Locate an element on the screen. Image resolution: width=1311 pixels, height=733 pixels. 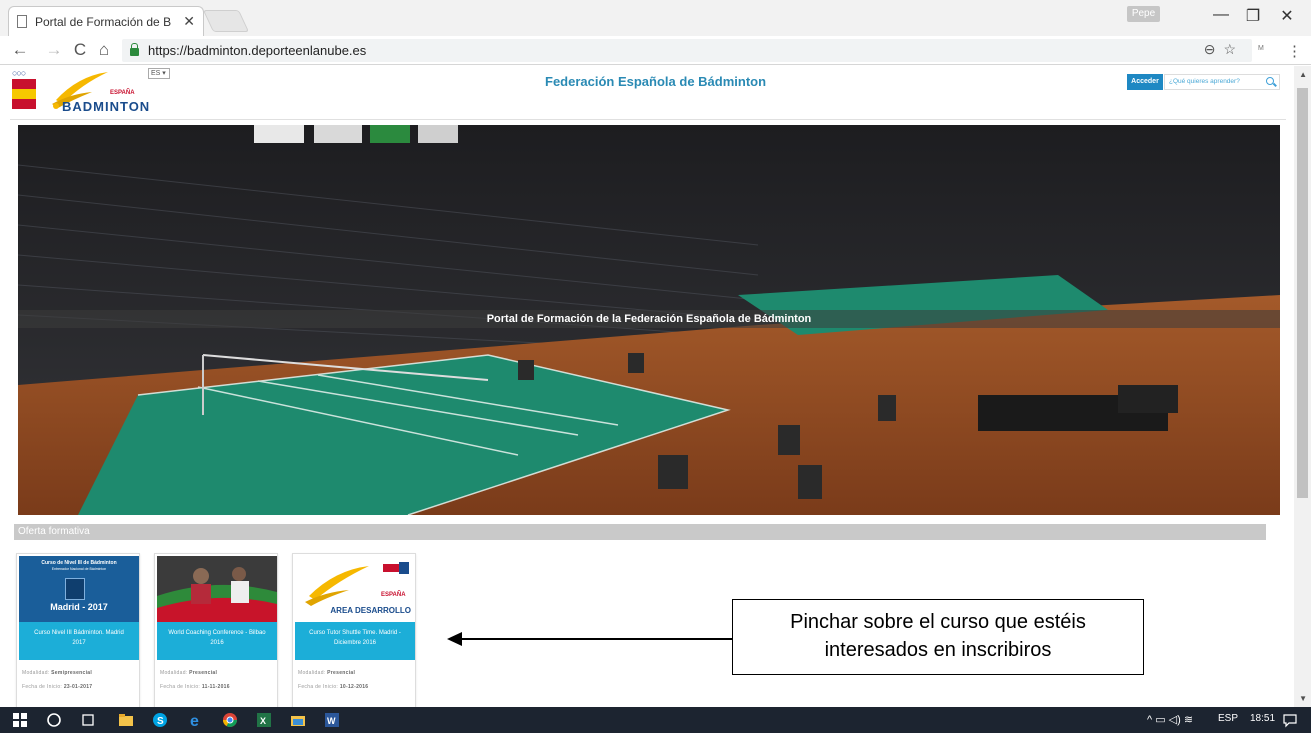
edge-icon: e is located at coordinates (196, 720).